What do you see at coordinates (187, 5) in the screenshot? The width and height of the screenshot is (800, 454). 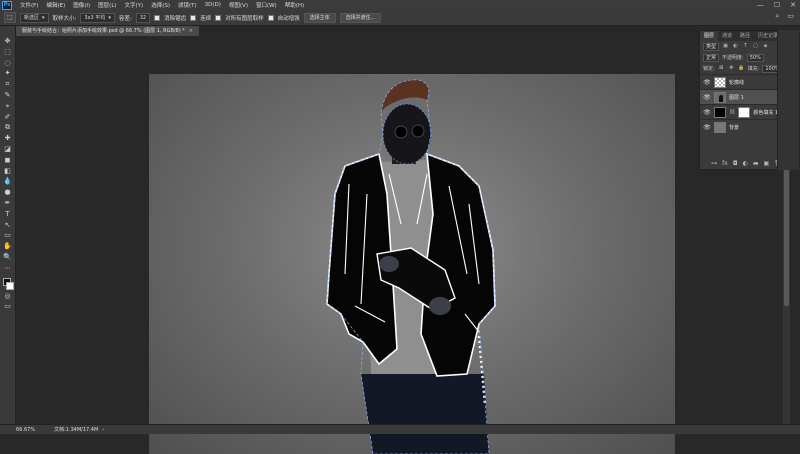 I see `menu-filter: 滤镜(T)` at bounding box center [187, 5].